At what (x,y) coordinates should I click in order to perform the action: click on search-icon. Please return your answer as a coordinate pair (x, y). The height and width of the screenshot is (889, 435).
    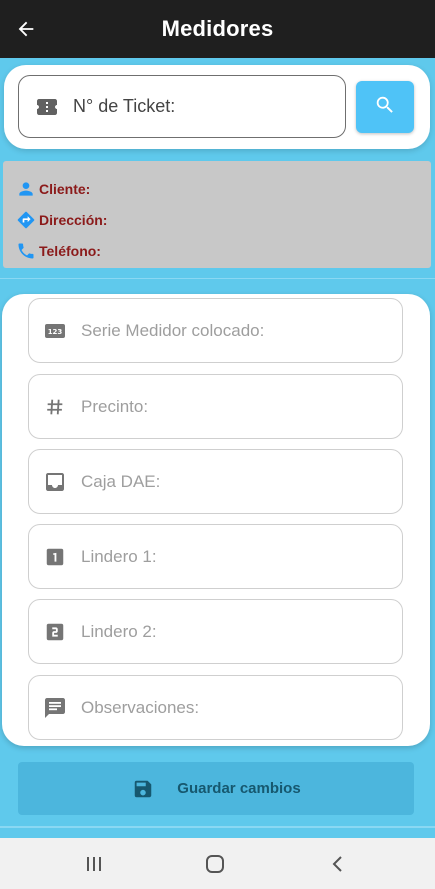
    Looking at the image, I should click on (385, 107).